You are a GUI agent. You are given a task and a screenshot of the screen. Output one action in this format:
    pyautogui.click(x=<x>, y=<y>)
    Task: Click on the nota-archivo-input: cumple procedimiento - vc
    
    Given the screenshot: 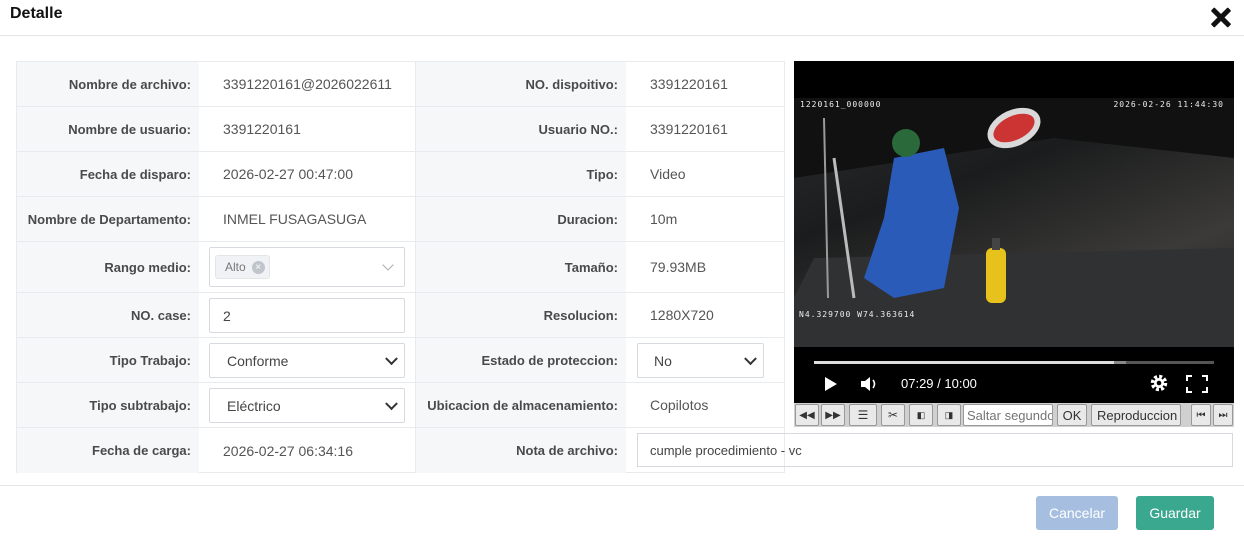 What is the action you would take?
    pyautogui.click(x=935, y=450)
    